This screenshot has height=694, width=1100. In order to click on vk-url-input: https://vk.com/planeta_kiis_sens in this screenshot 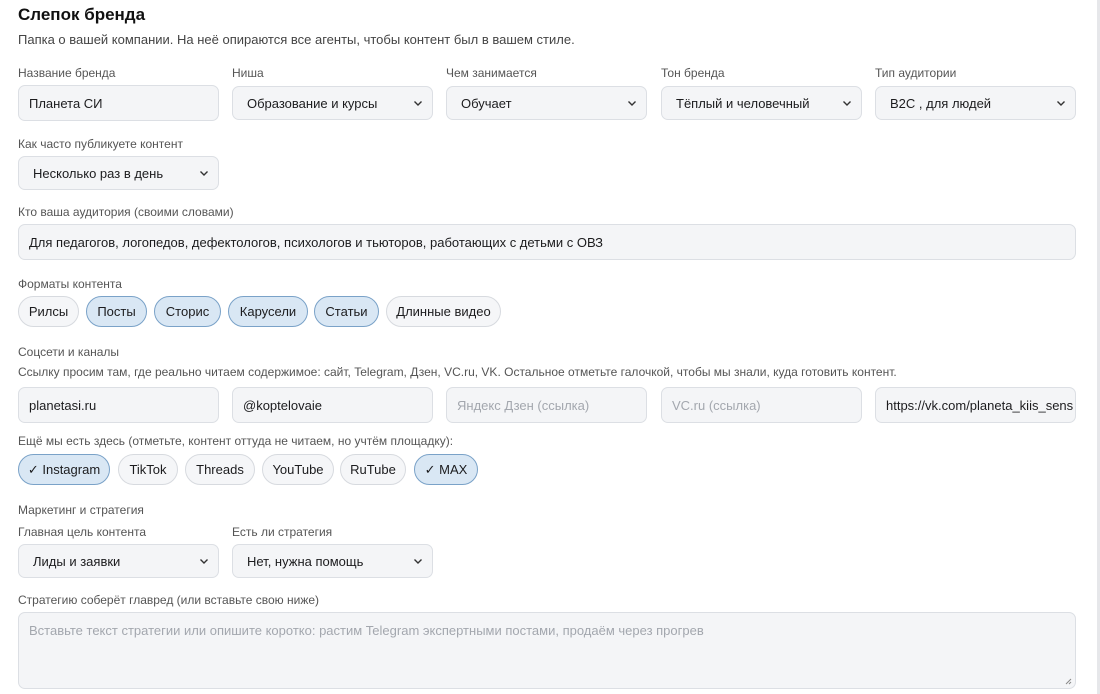, I will do `click(975, 405)`.